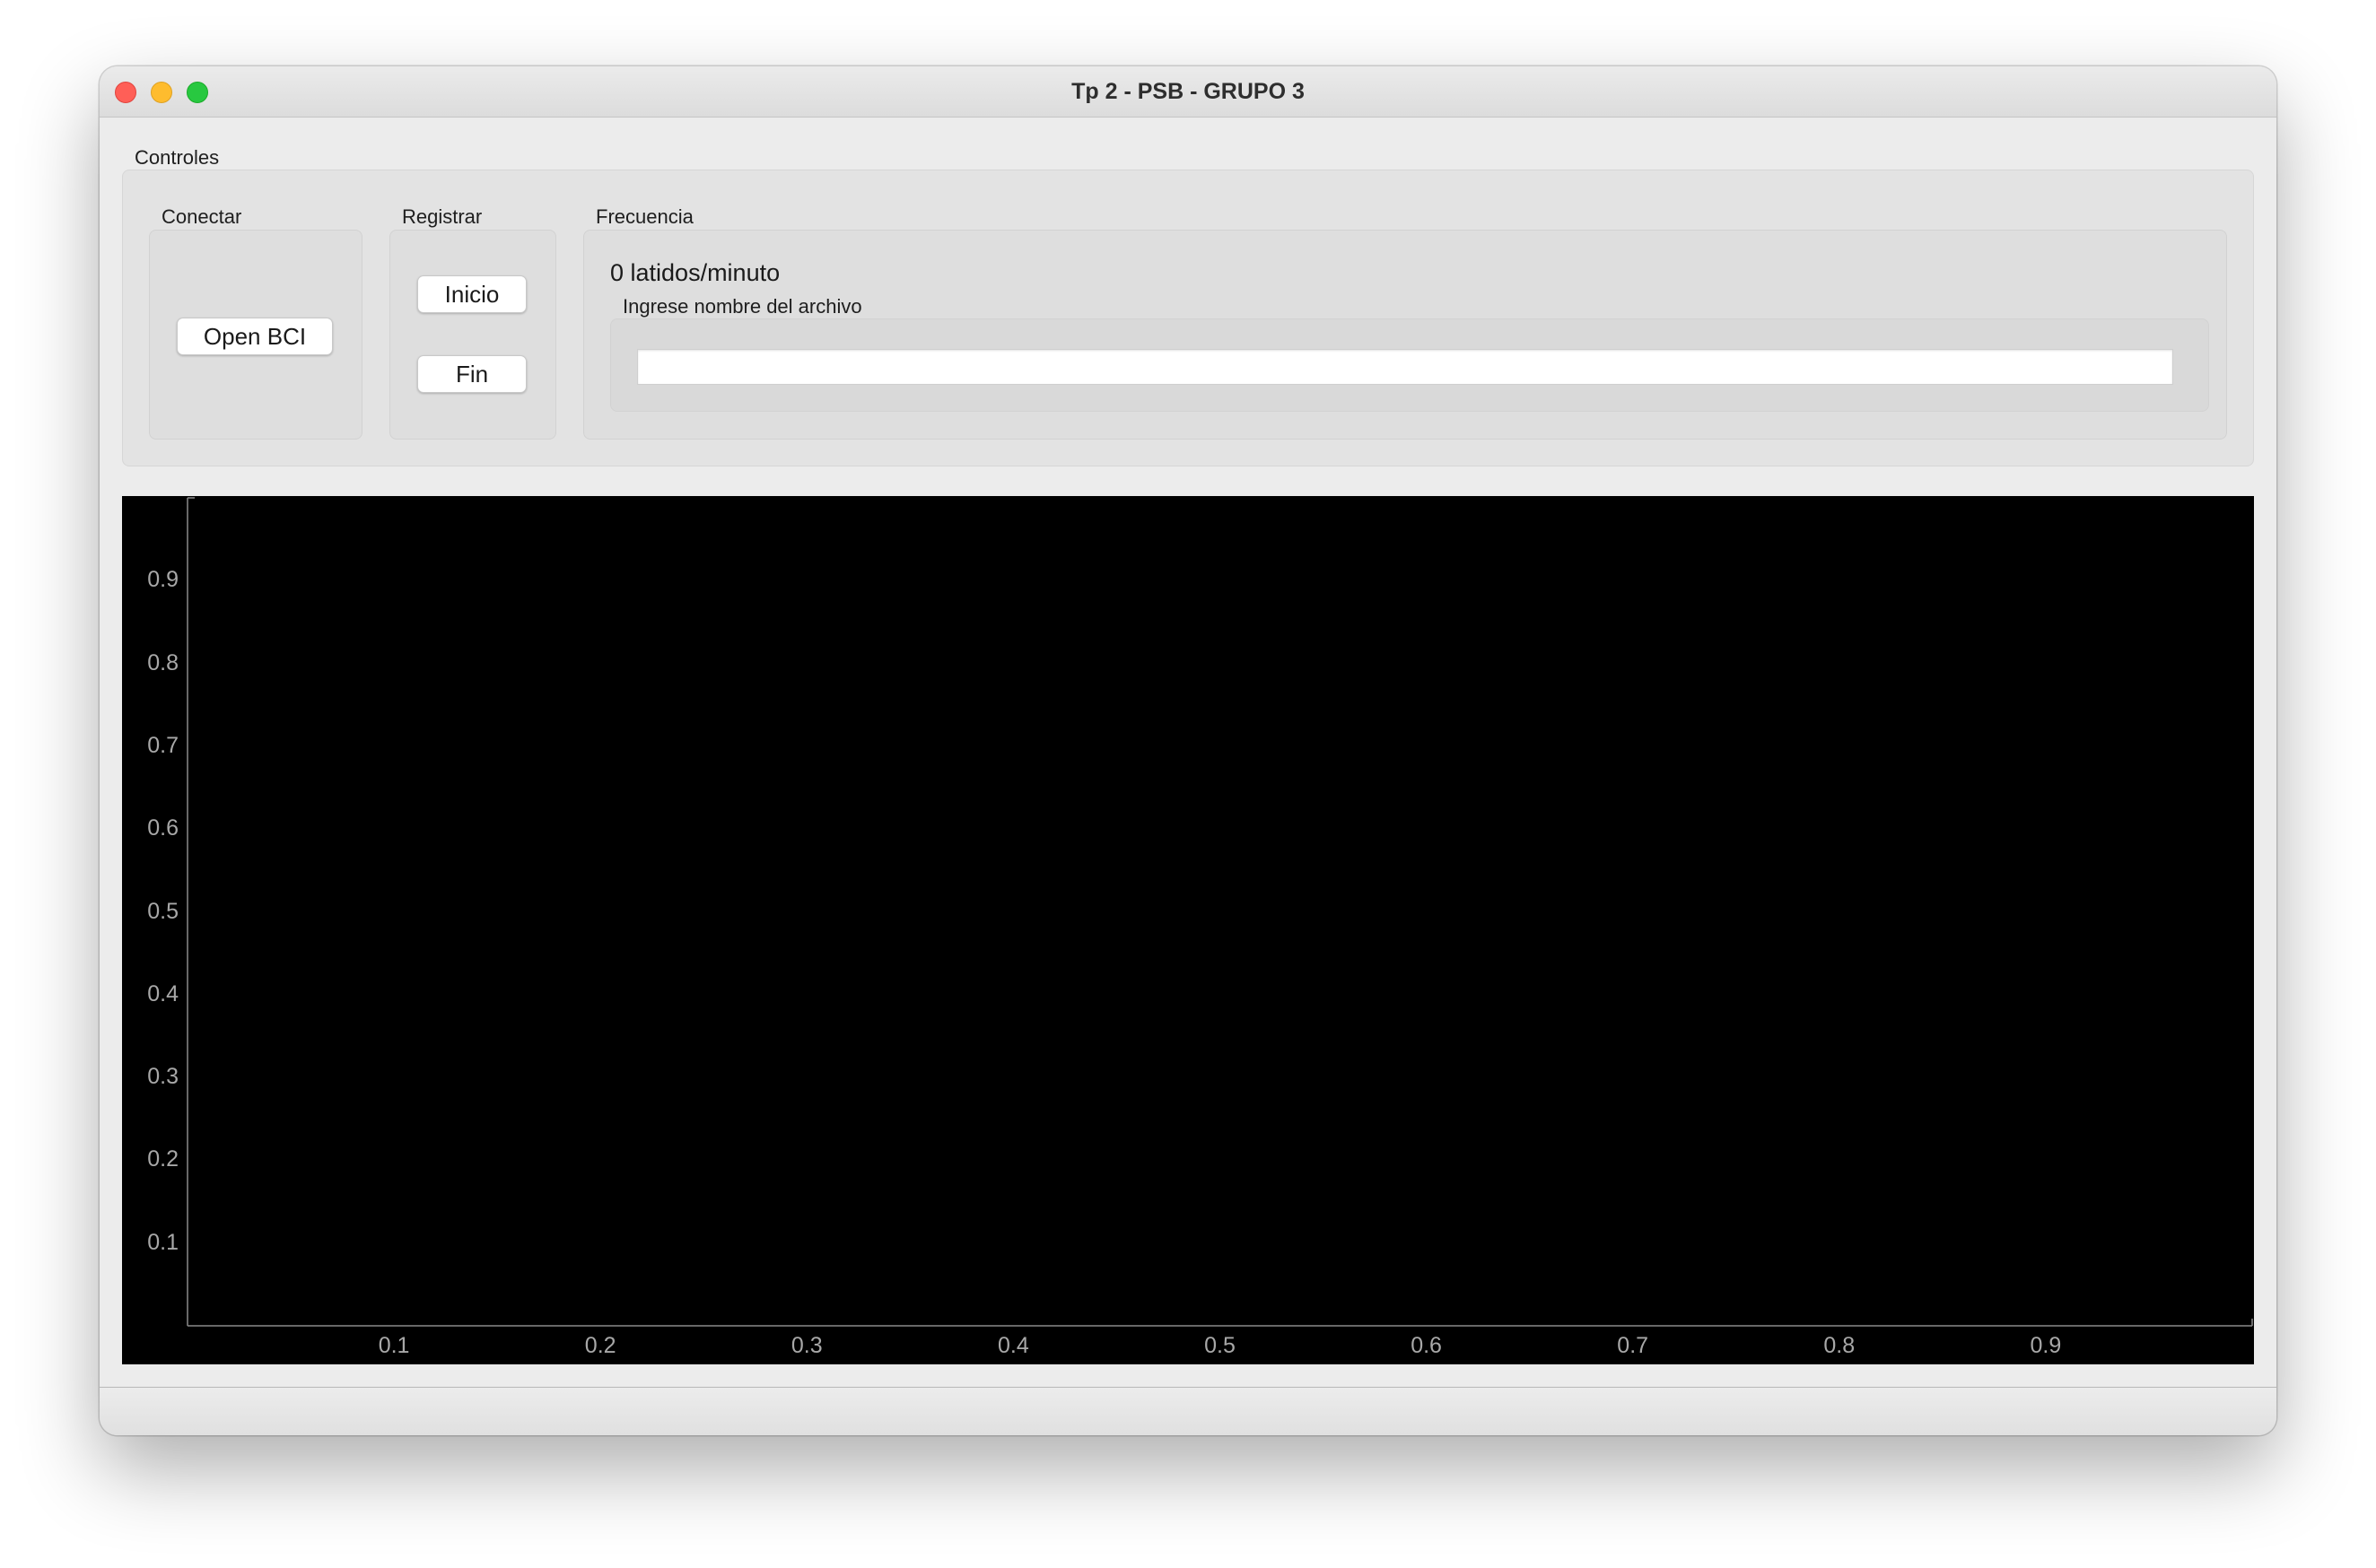  What do you see at coordinates (163, 911) in the screenshot?
I see `y-tick-label: 0.5` at bounding box center [163, 911].